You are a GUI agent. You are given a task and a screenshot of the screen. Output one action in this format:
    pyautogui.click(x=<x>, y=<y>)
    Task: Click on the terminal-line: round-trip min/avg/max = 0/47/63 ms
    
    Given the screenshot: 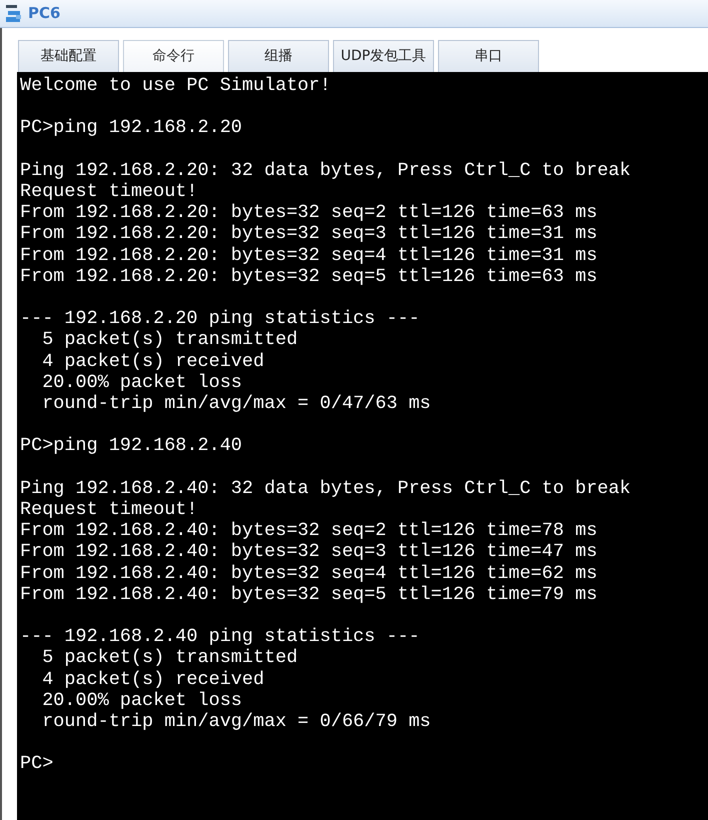 What is the action you would take?
    pyautogui.click(x=236, y=403)
    